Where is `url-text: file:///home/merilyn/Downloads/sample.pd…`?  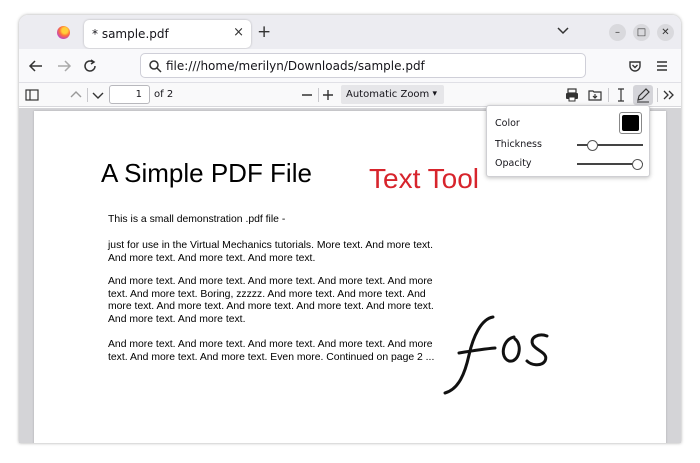
url-text: file:///home/merilyn/Downloads/sample.pd… is located at coordinates (295, 66).